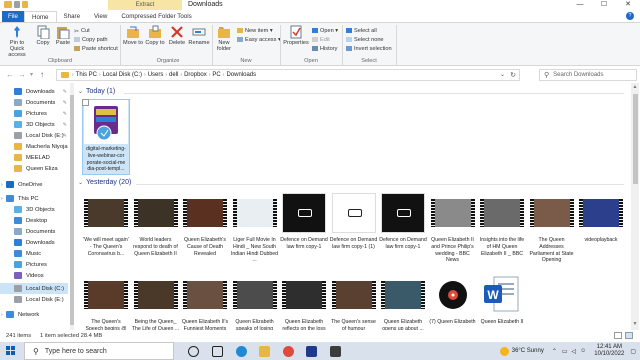  Describe the element at coordinates (31, 74) in the screenshot. I see `recent-locations-icon: ▾` at that location.